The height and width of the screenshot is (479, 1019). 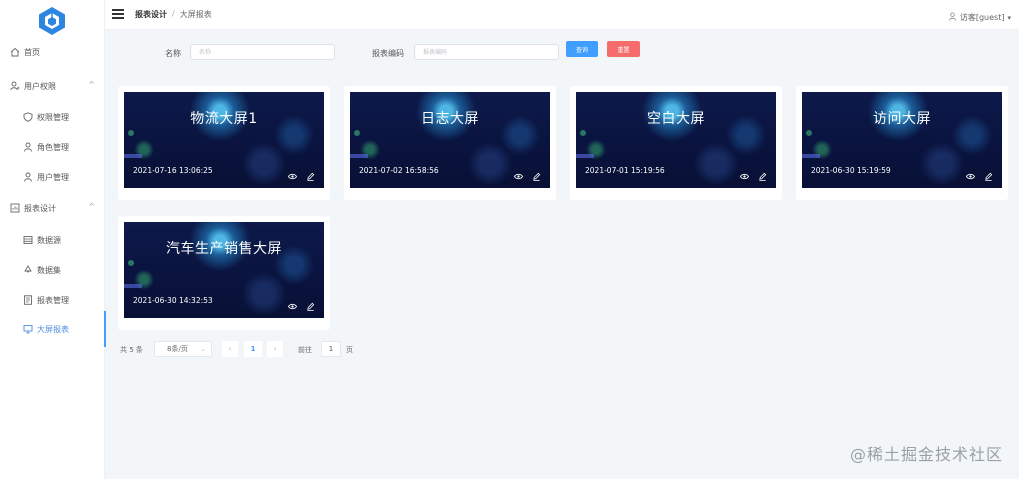 I want to click on sidebar-item-label: 报表管理, so click(x=53, y=300).